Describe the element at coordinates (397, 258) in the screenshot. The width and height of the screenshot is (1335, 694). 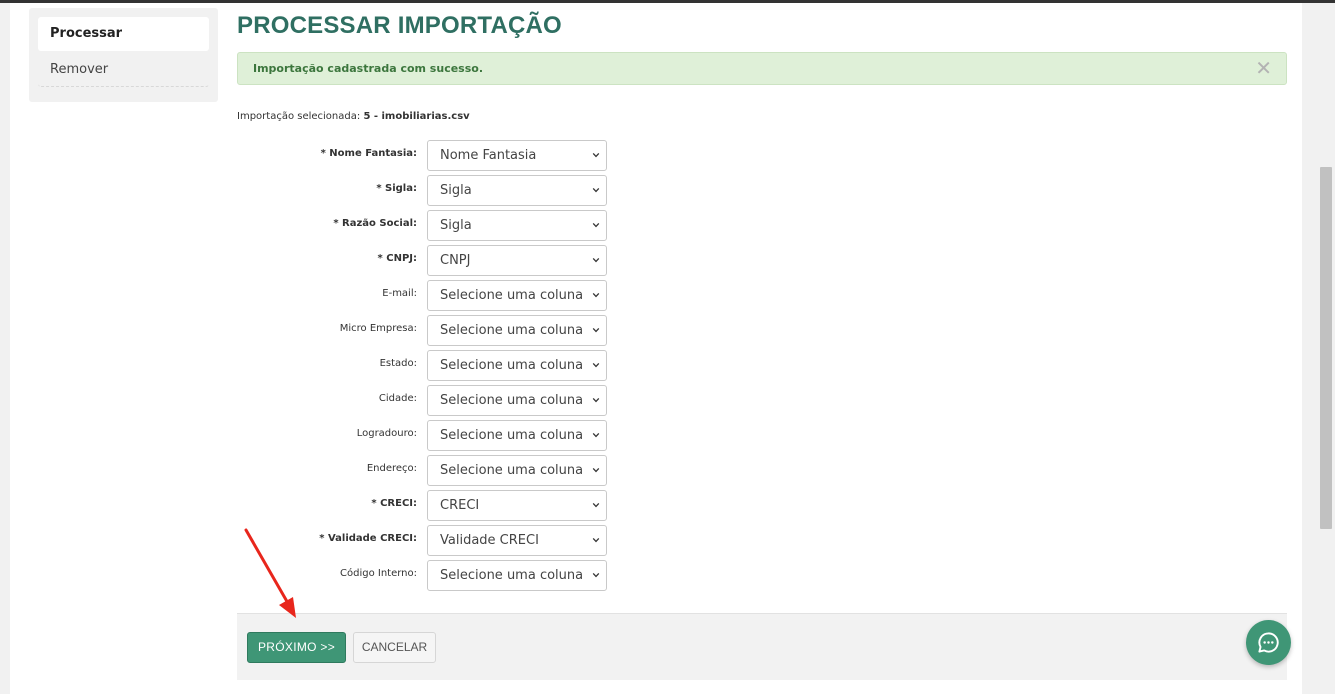
I see `field-label: * CNPJ:` at that location.